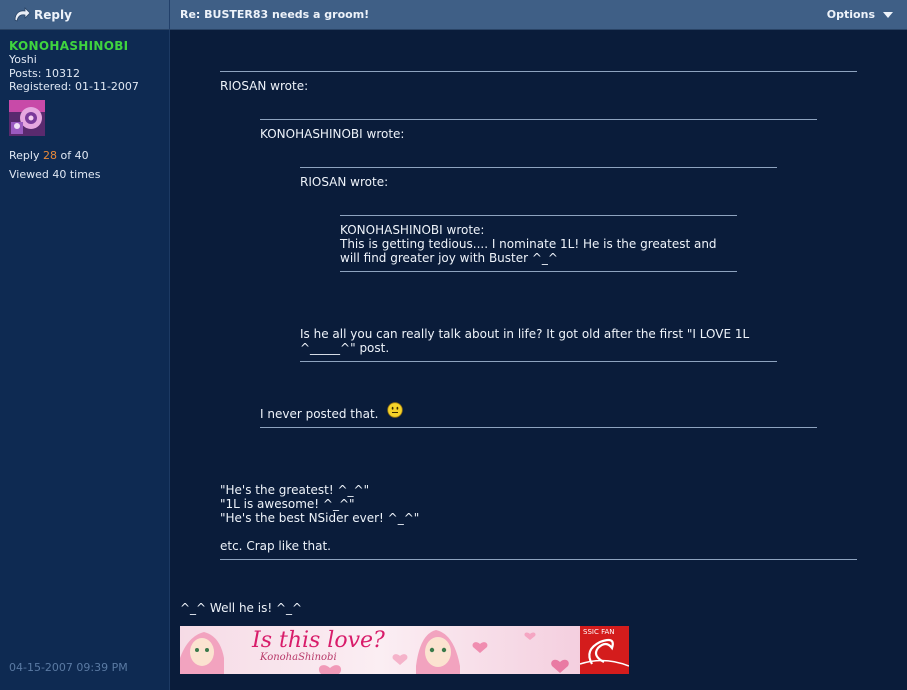 This screenshot has width=907, height=690. Describe the element at coordinates (287, 504) in the screenshot. I see `quote-text: "1L is awesome! ^_^"` at that location.